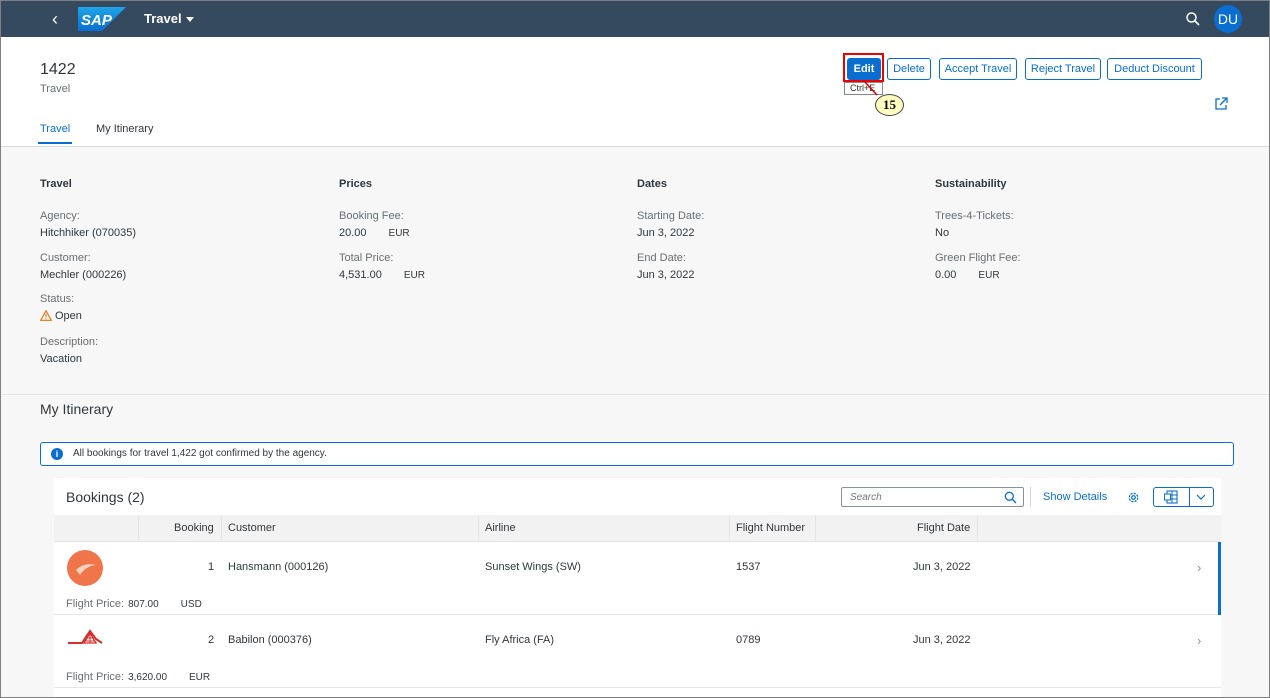 This screenshot has height=698, width=1270. Describe the element at coordinates (661, 258) in the screenshot. I see `field-label: End Date:` at that location.